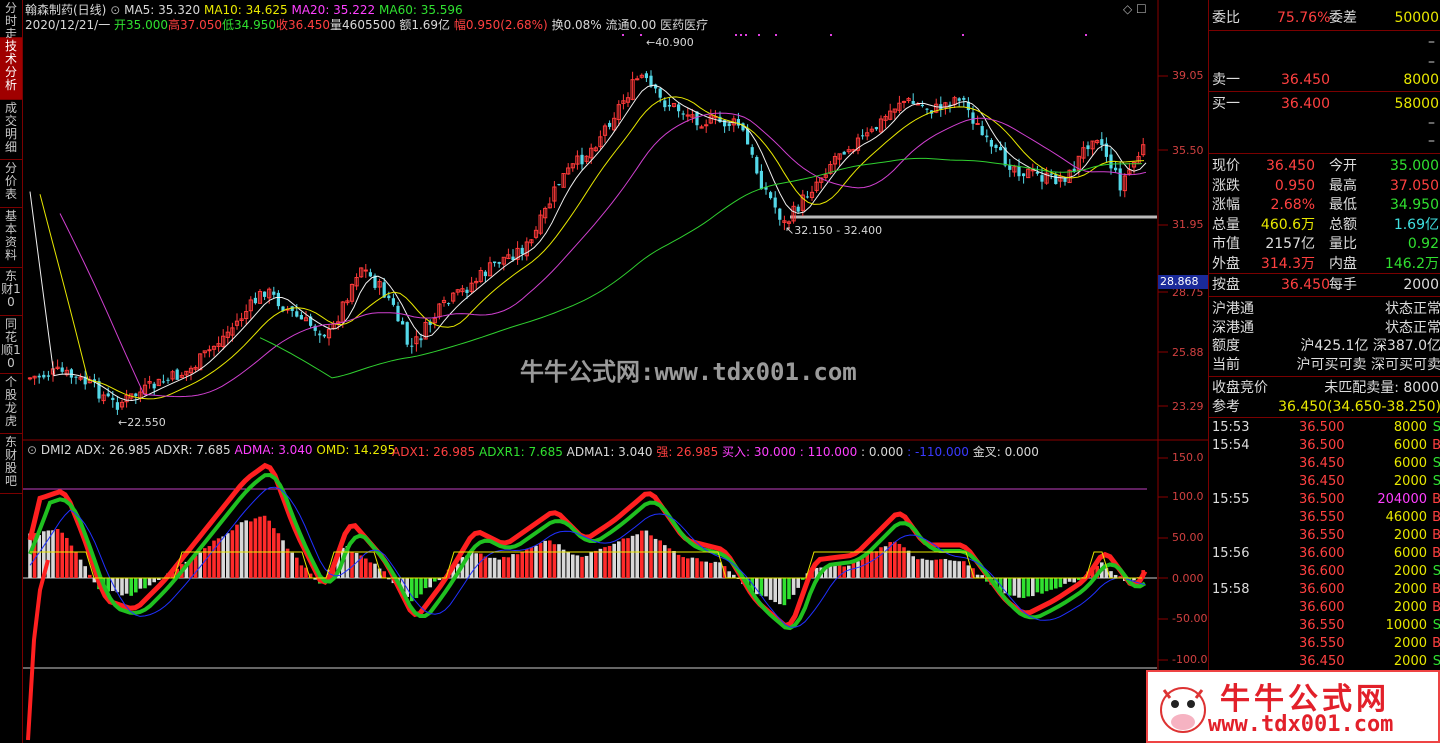 The height and width of the screenshot is (743, 1440). What do you see at coordinates (1414, 205) in the screenshot?
I see `quote-value: 34.950` at bounding box center [1414, 205].